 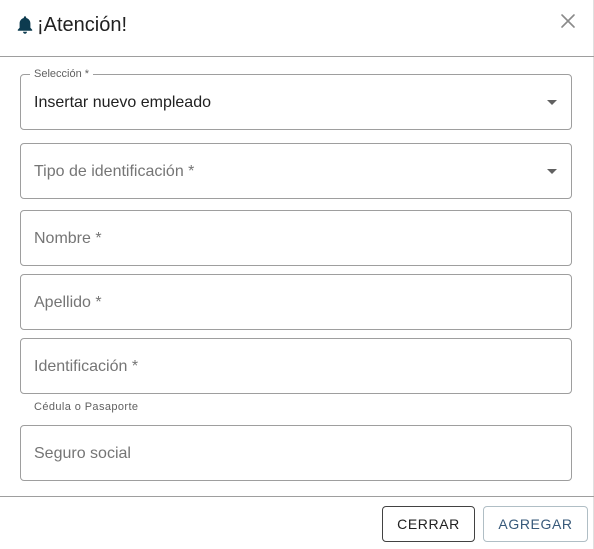 What do you see at coordinates (296, 98) in the screenshot?
I see `seleccion-select: Selección * Insertar nuevo empleado` at bounding box center [296, 98].